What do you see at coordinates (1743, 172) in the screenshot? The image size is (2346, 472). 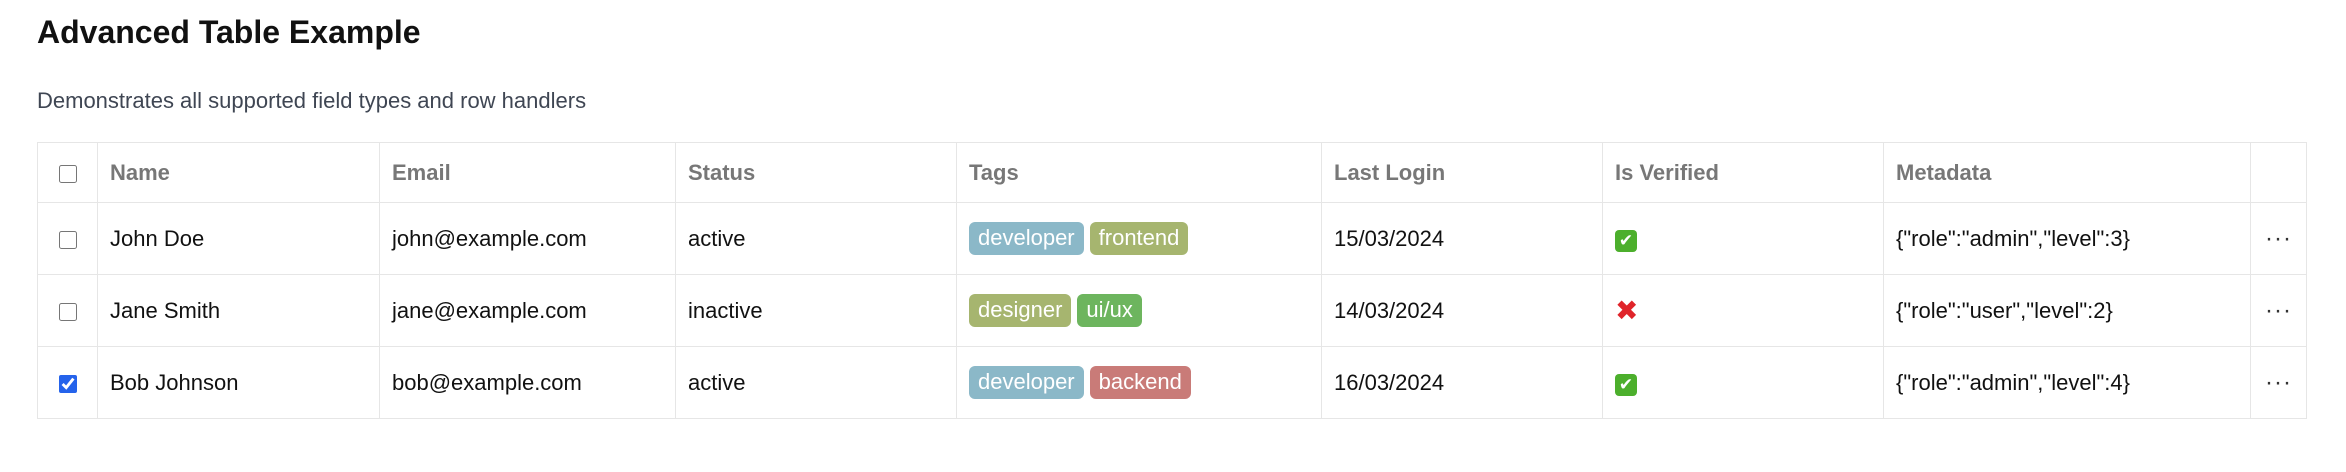 I see `column-header-is-verified: Is Verified` at bounding box center [1743, 172].